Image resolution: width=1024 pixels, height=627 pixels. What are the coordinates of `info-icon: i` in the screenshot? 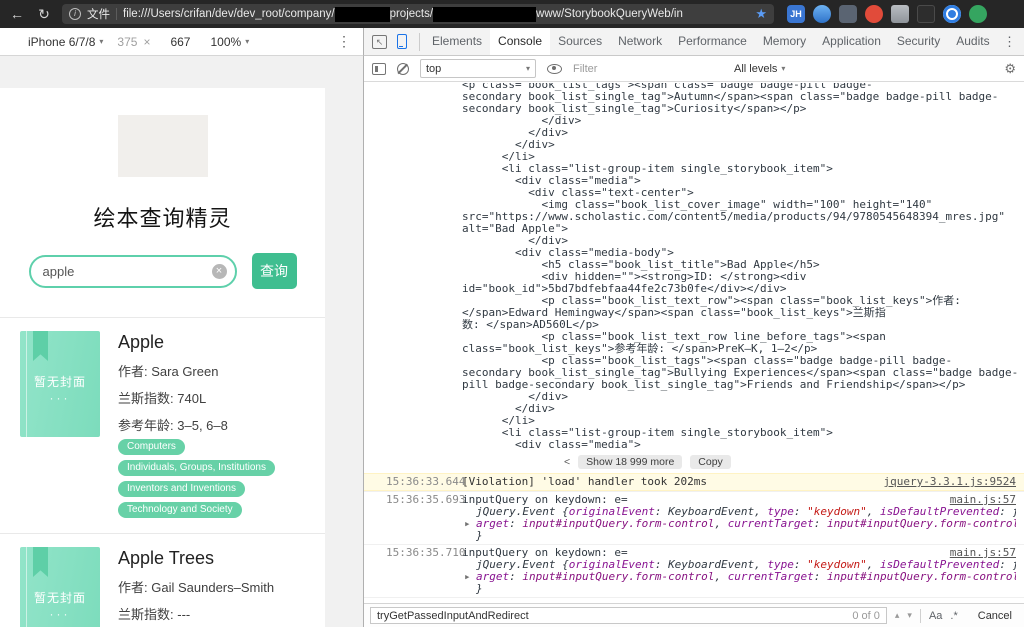 It's located at (75, 14).